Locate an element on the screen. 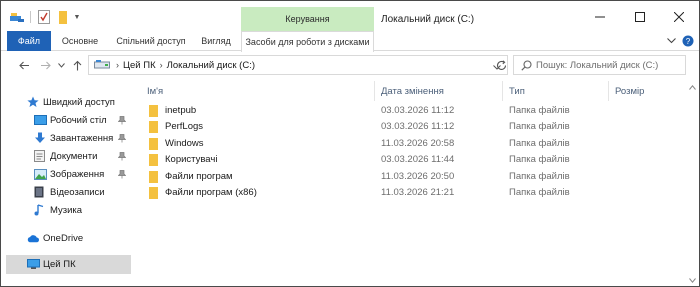 The height and width of the screenshot is (287, 700). column-header-type: Тип is located at coordinates (556, 91).